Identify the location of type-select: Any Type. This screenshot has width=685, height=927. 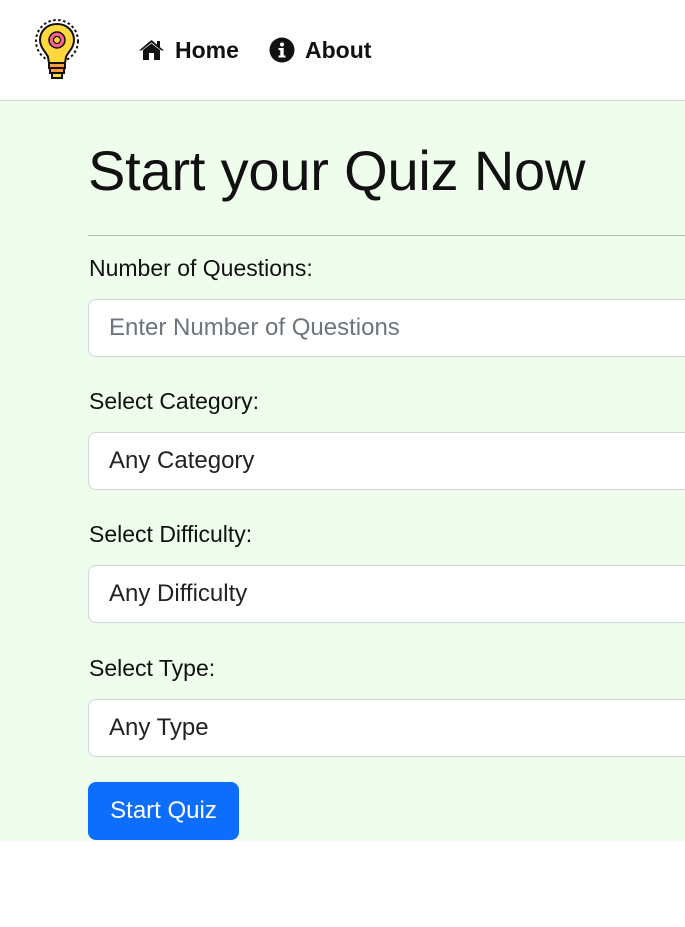
(386, 728).